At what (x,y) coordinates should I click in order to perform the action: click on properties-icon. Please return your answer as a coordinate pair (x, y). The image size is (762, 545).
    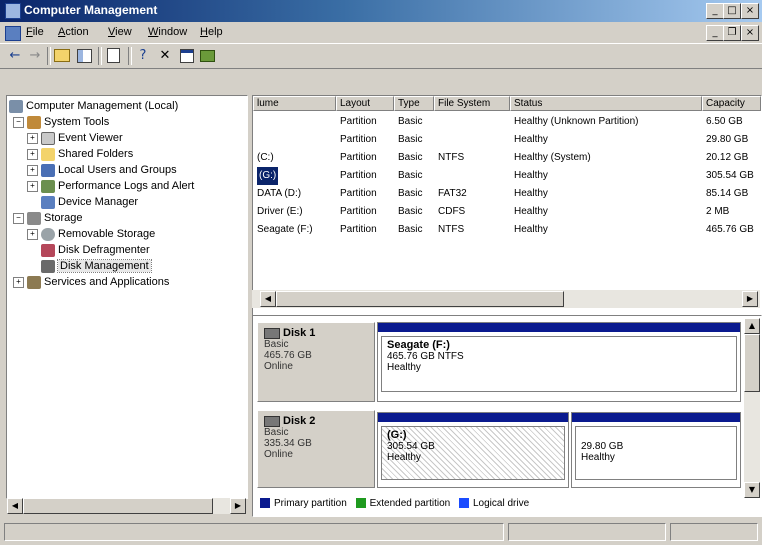
    Looking at the image, I should click on (113, 56).